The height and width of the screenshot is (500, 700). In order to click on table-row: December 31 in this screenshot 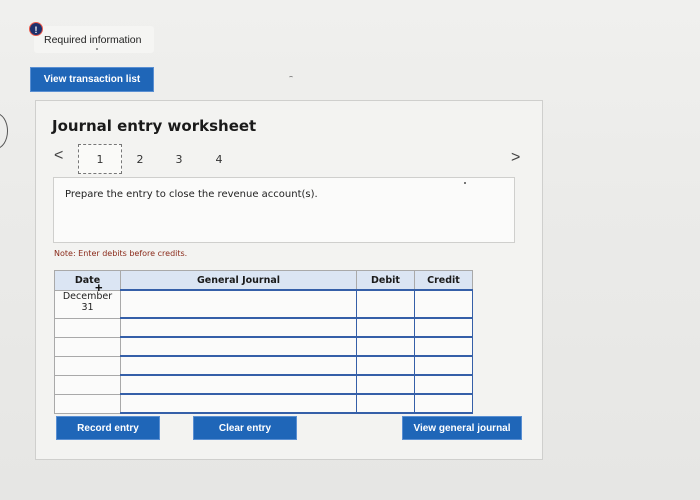, I will do `click(263, 304)`.